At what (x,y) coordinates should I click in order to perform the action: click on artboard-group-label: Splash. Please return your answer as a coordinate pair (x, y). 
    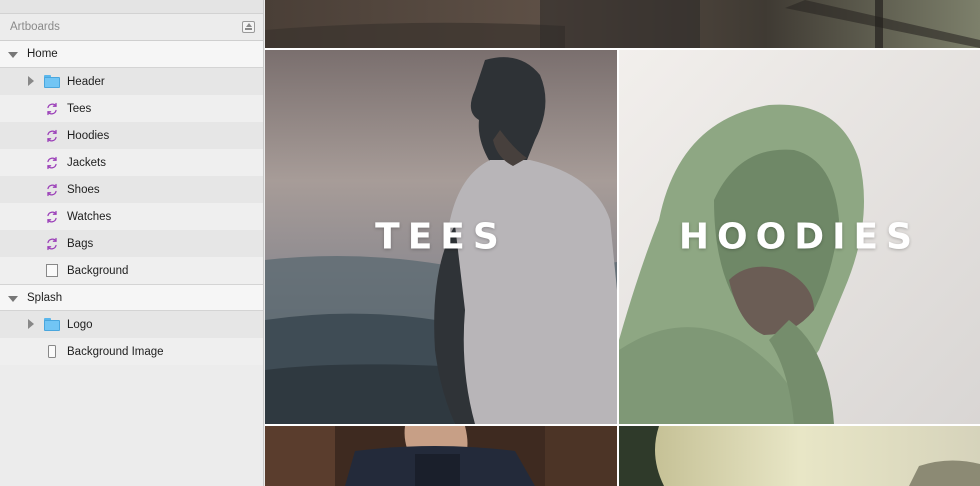
    Looking at the image, I should click on (45, 297).